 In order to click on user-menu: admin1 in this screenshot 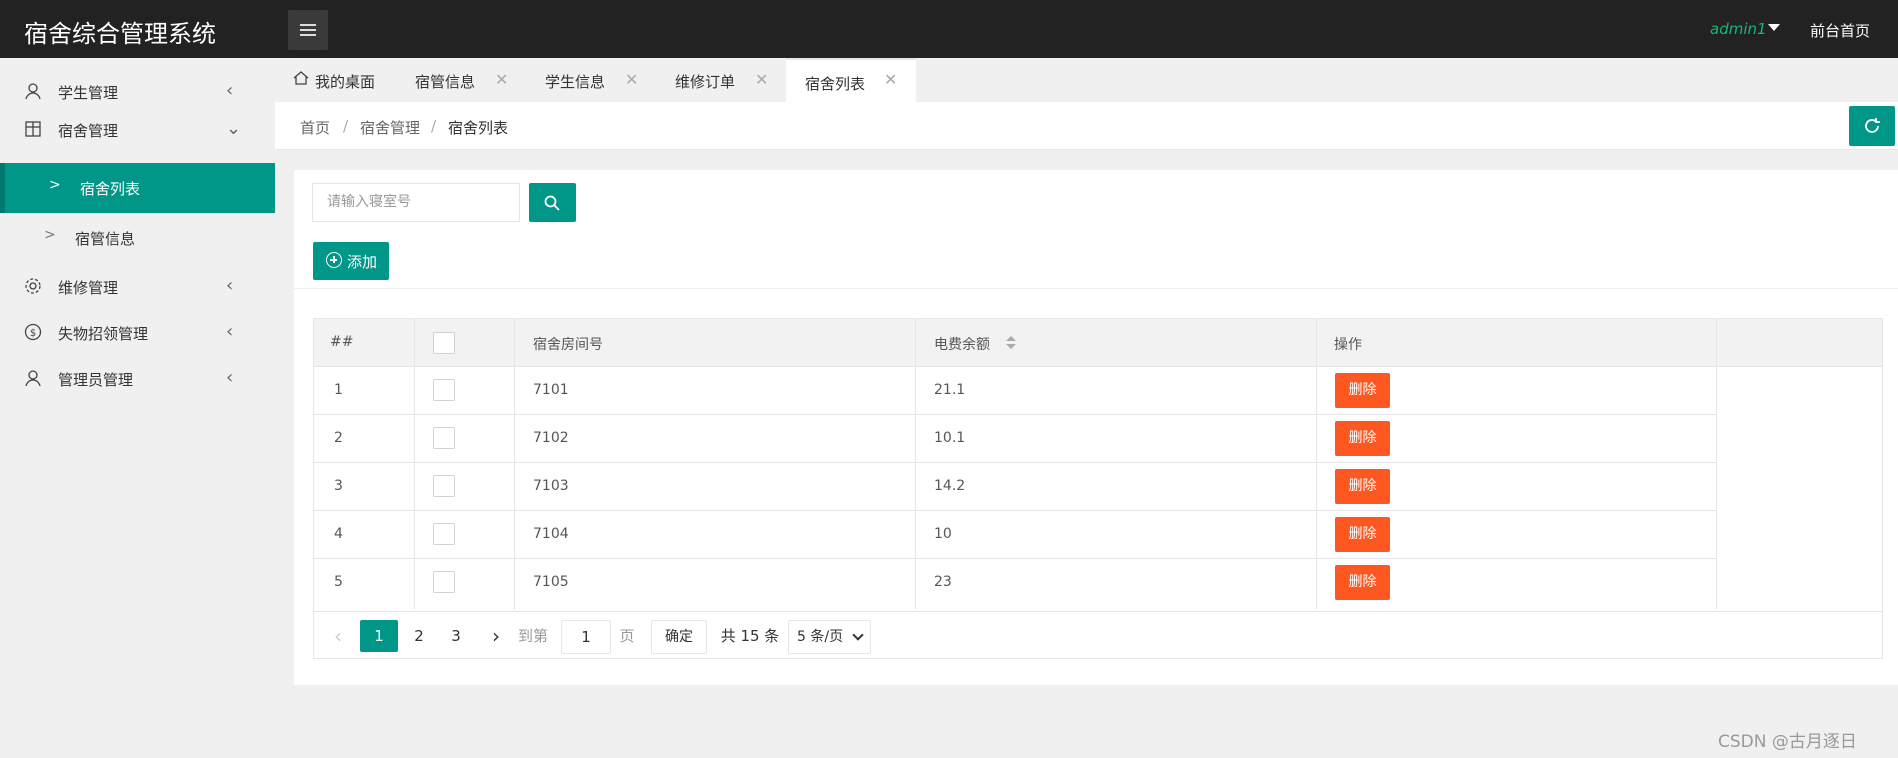, I will do `click(1738, 29)`.